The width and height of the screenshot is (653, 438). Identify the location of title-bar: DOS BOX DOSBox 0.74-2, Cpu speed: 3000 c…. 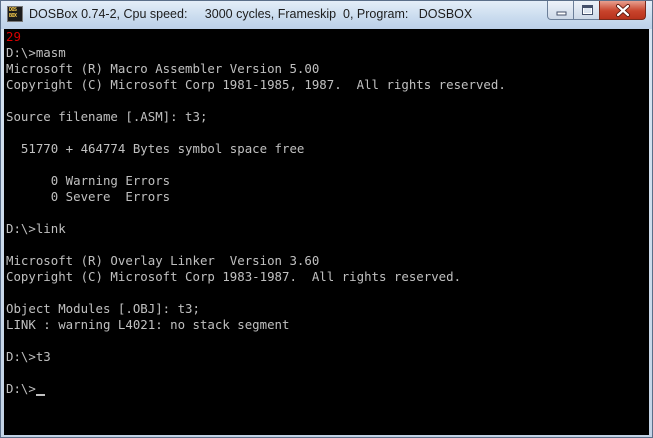
(326, 15).